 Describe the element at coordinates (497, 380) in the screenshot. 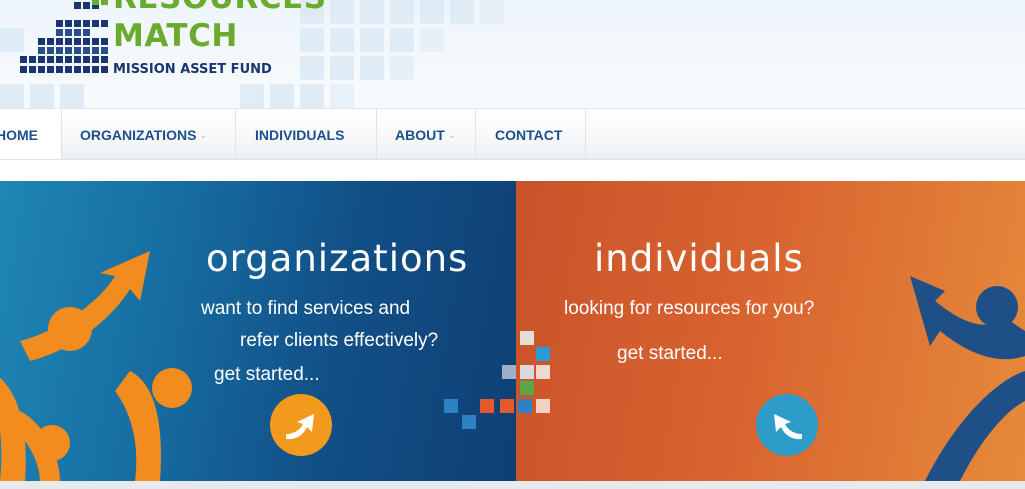

I see `connector-tile-pattern` at that location.